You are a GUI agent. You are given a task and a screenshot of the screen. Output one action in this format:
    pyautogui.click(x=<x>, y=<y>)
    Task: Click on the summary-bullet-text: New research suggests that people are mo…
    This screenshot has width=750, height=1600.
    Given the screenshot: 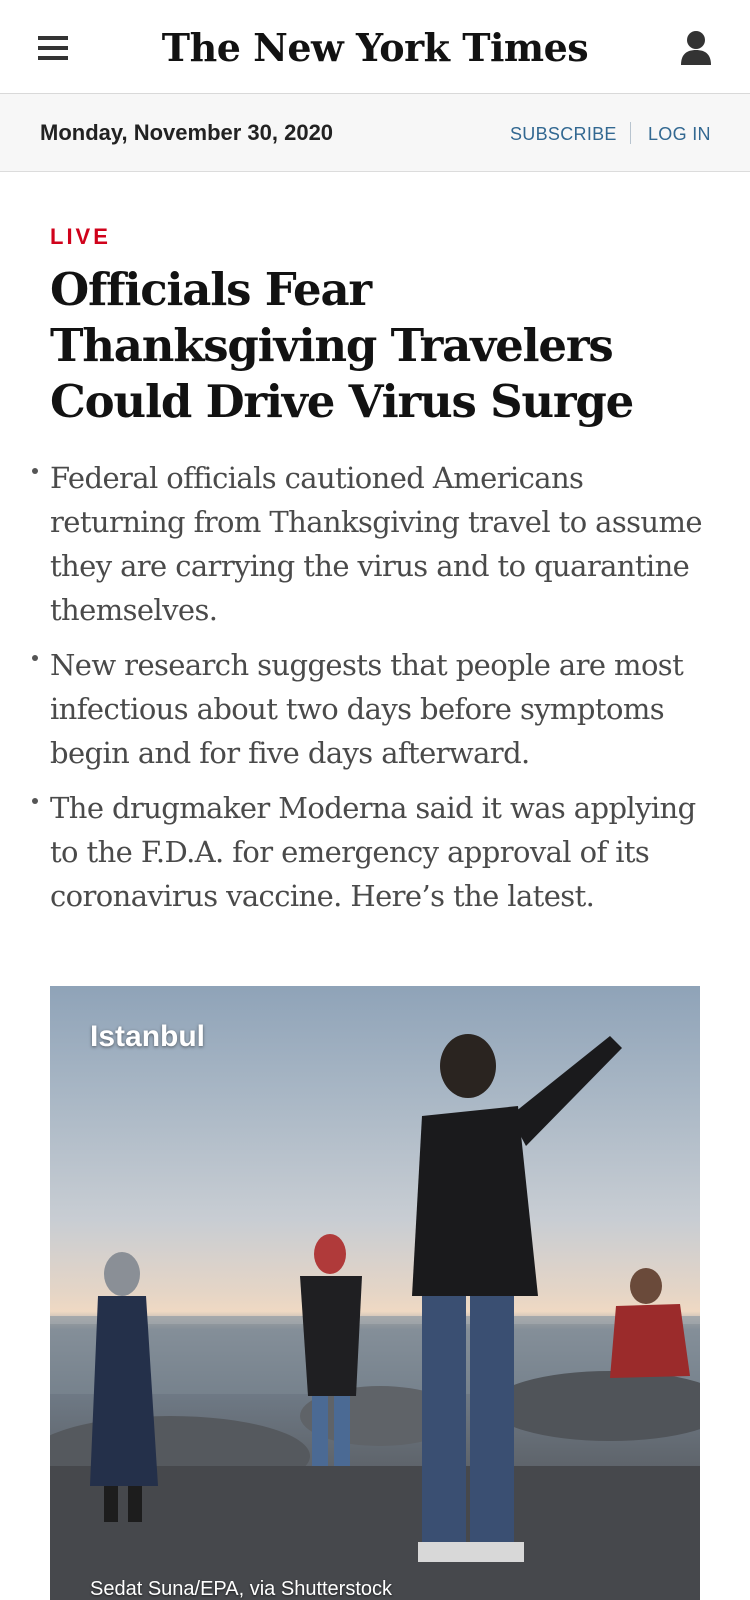 What is the action you would take?
    pyautogui.click(x=367, y=709)
    